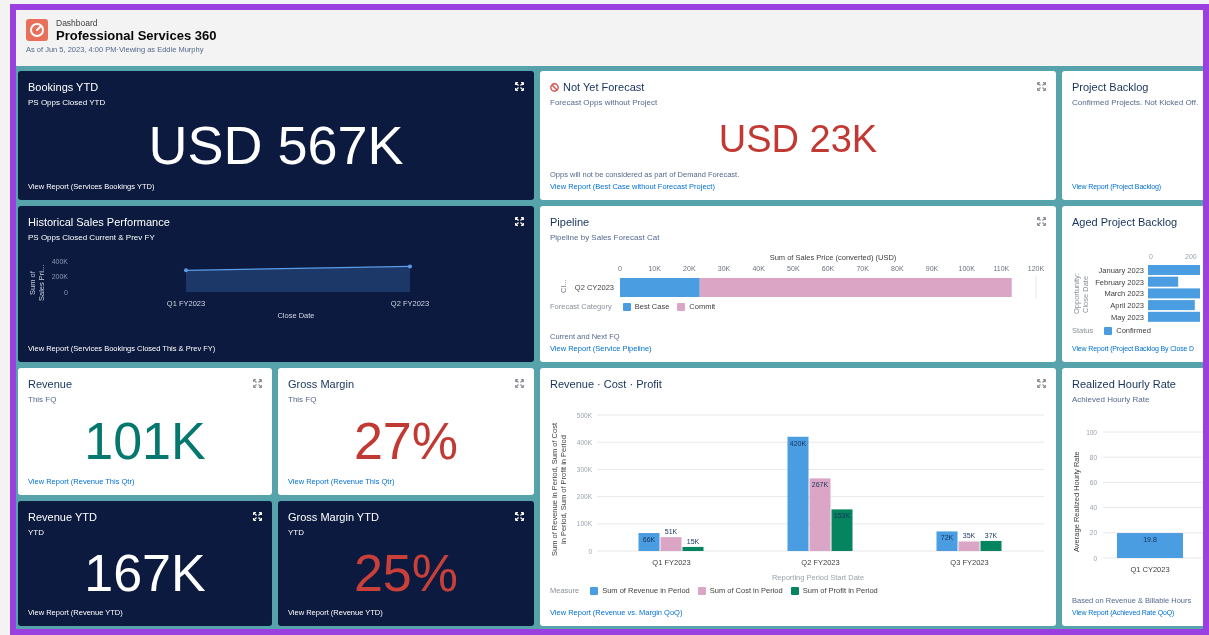  What do you see at coordinates (145, 440) in the screenshot?
I see `metric-value: 101K` at bounding box center [145, 440].